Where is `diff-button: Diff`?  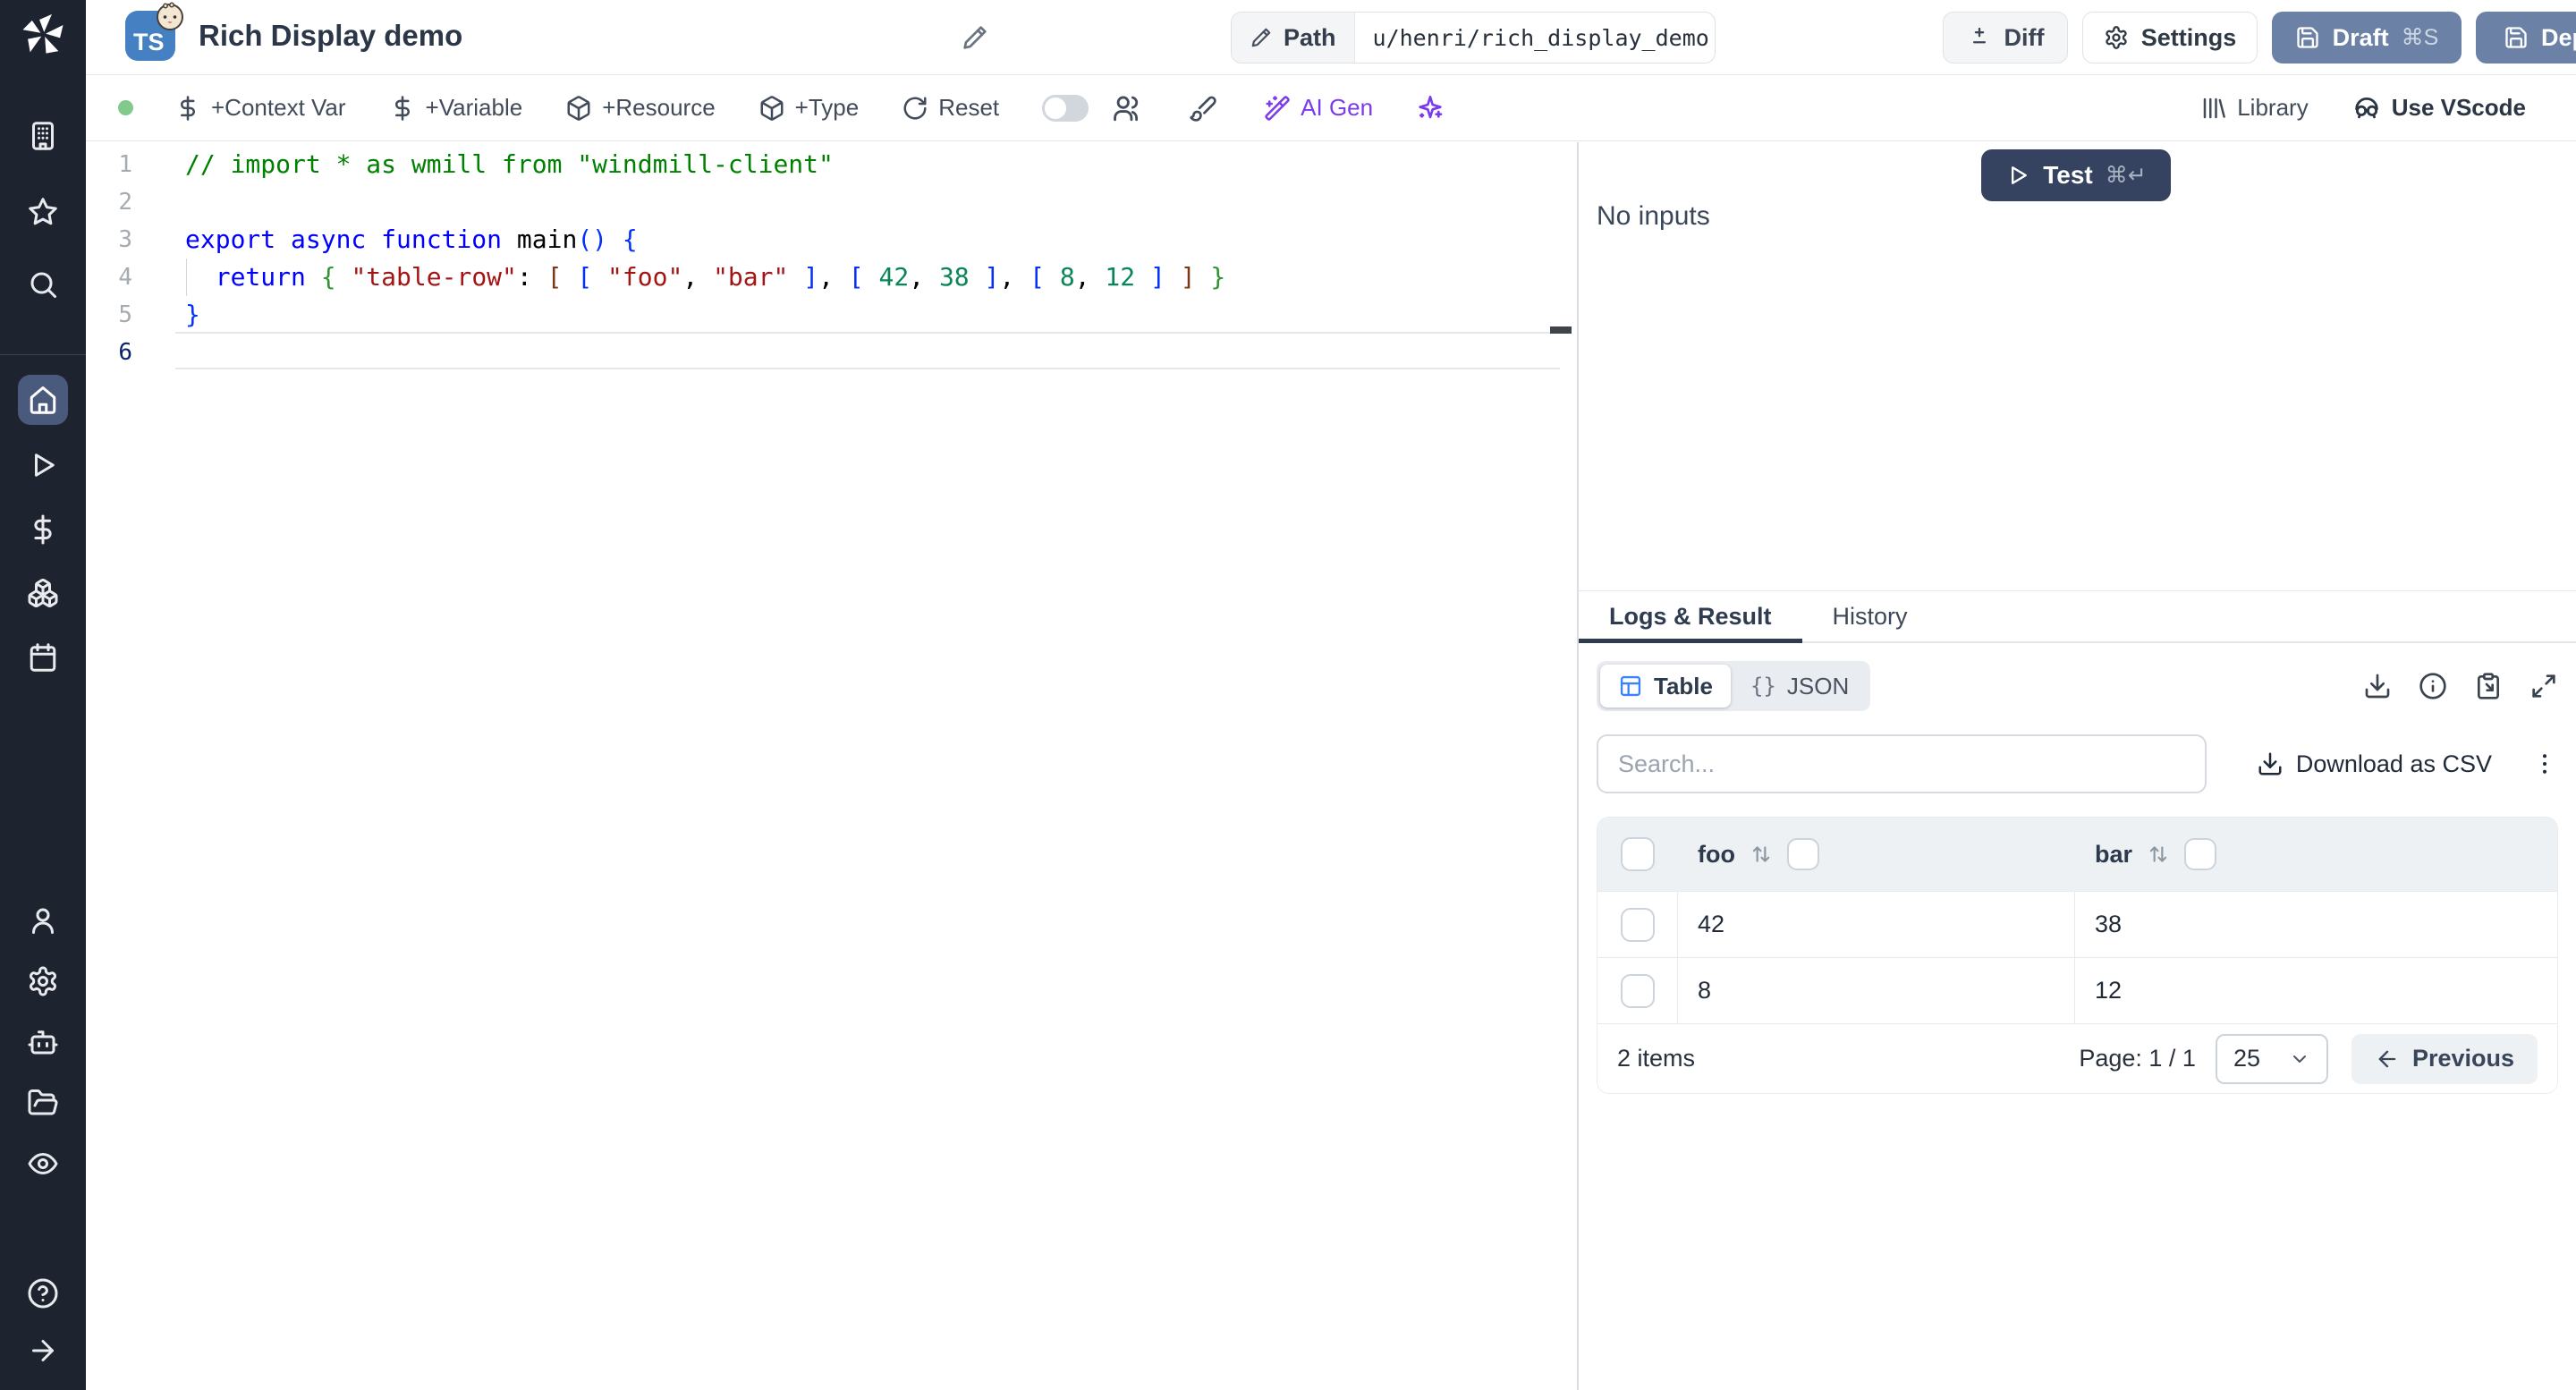
diff-button: Diff is located at coordinates (2005, 38).